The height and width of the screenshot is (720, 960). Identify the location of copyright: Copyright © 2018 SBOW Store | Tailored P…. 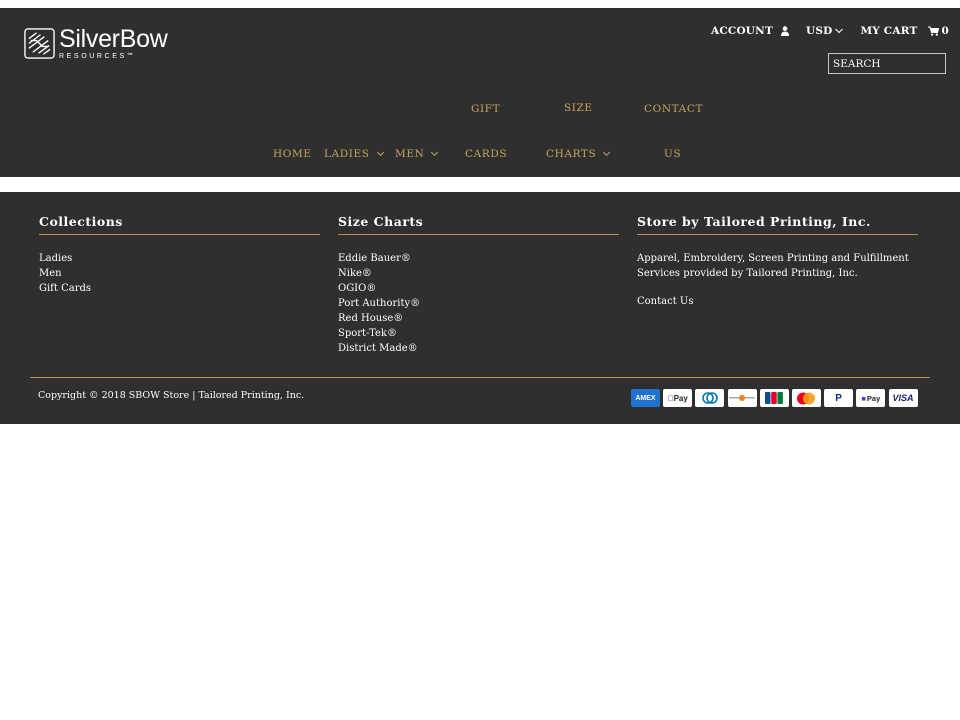
(171, 395).